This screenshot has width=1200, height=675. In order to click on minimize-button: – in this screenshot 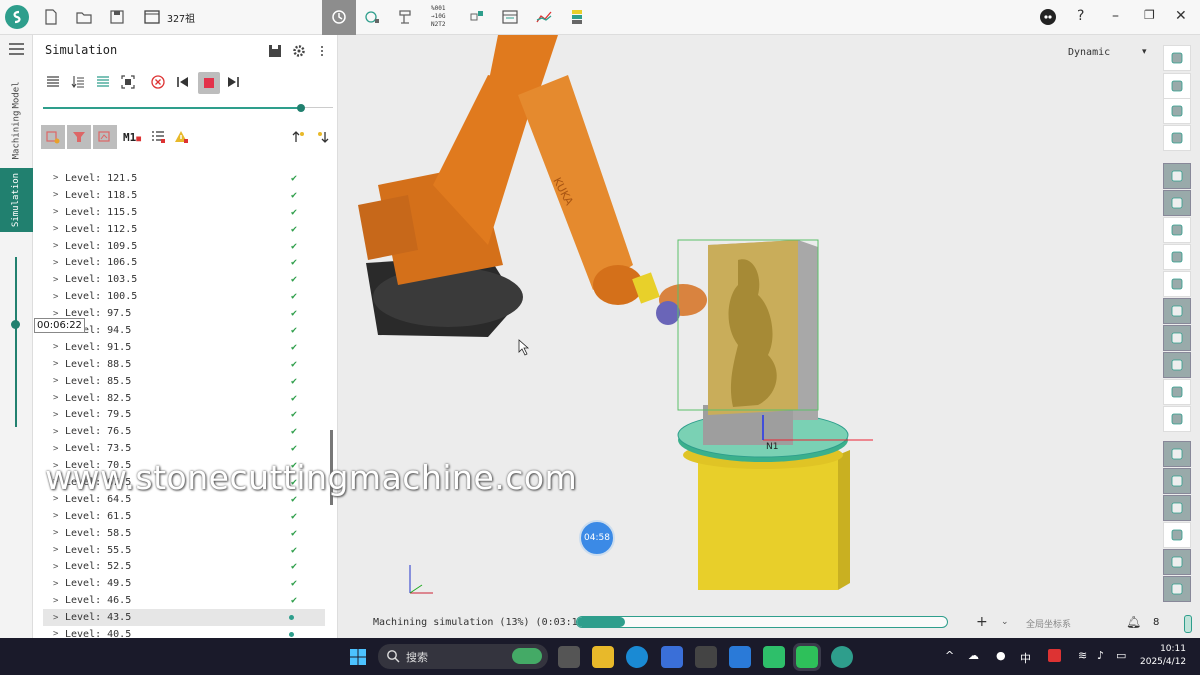, I will do `click(1115, 16)`.